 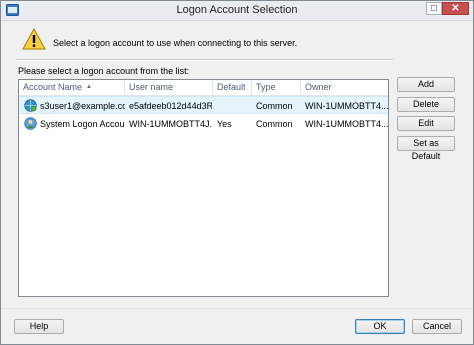 I want to click on column-header-owner: Owner, so click(x=344, y=87).